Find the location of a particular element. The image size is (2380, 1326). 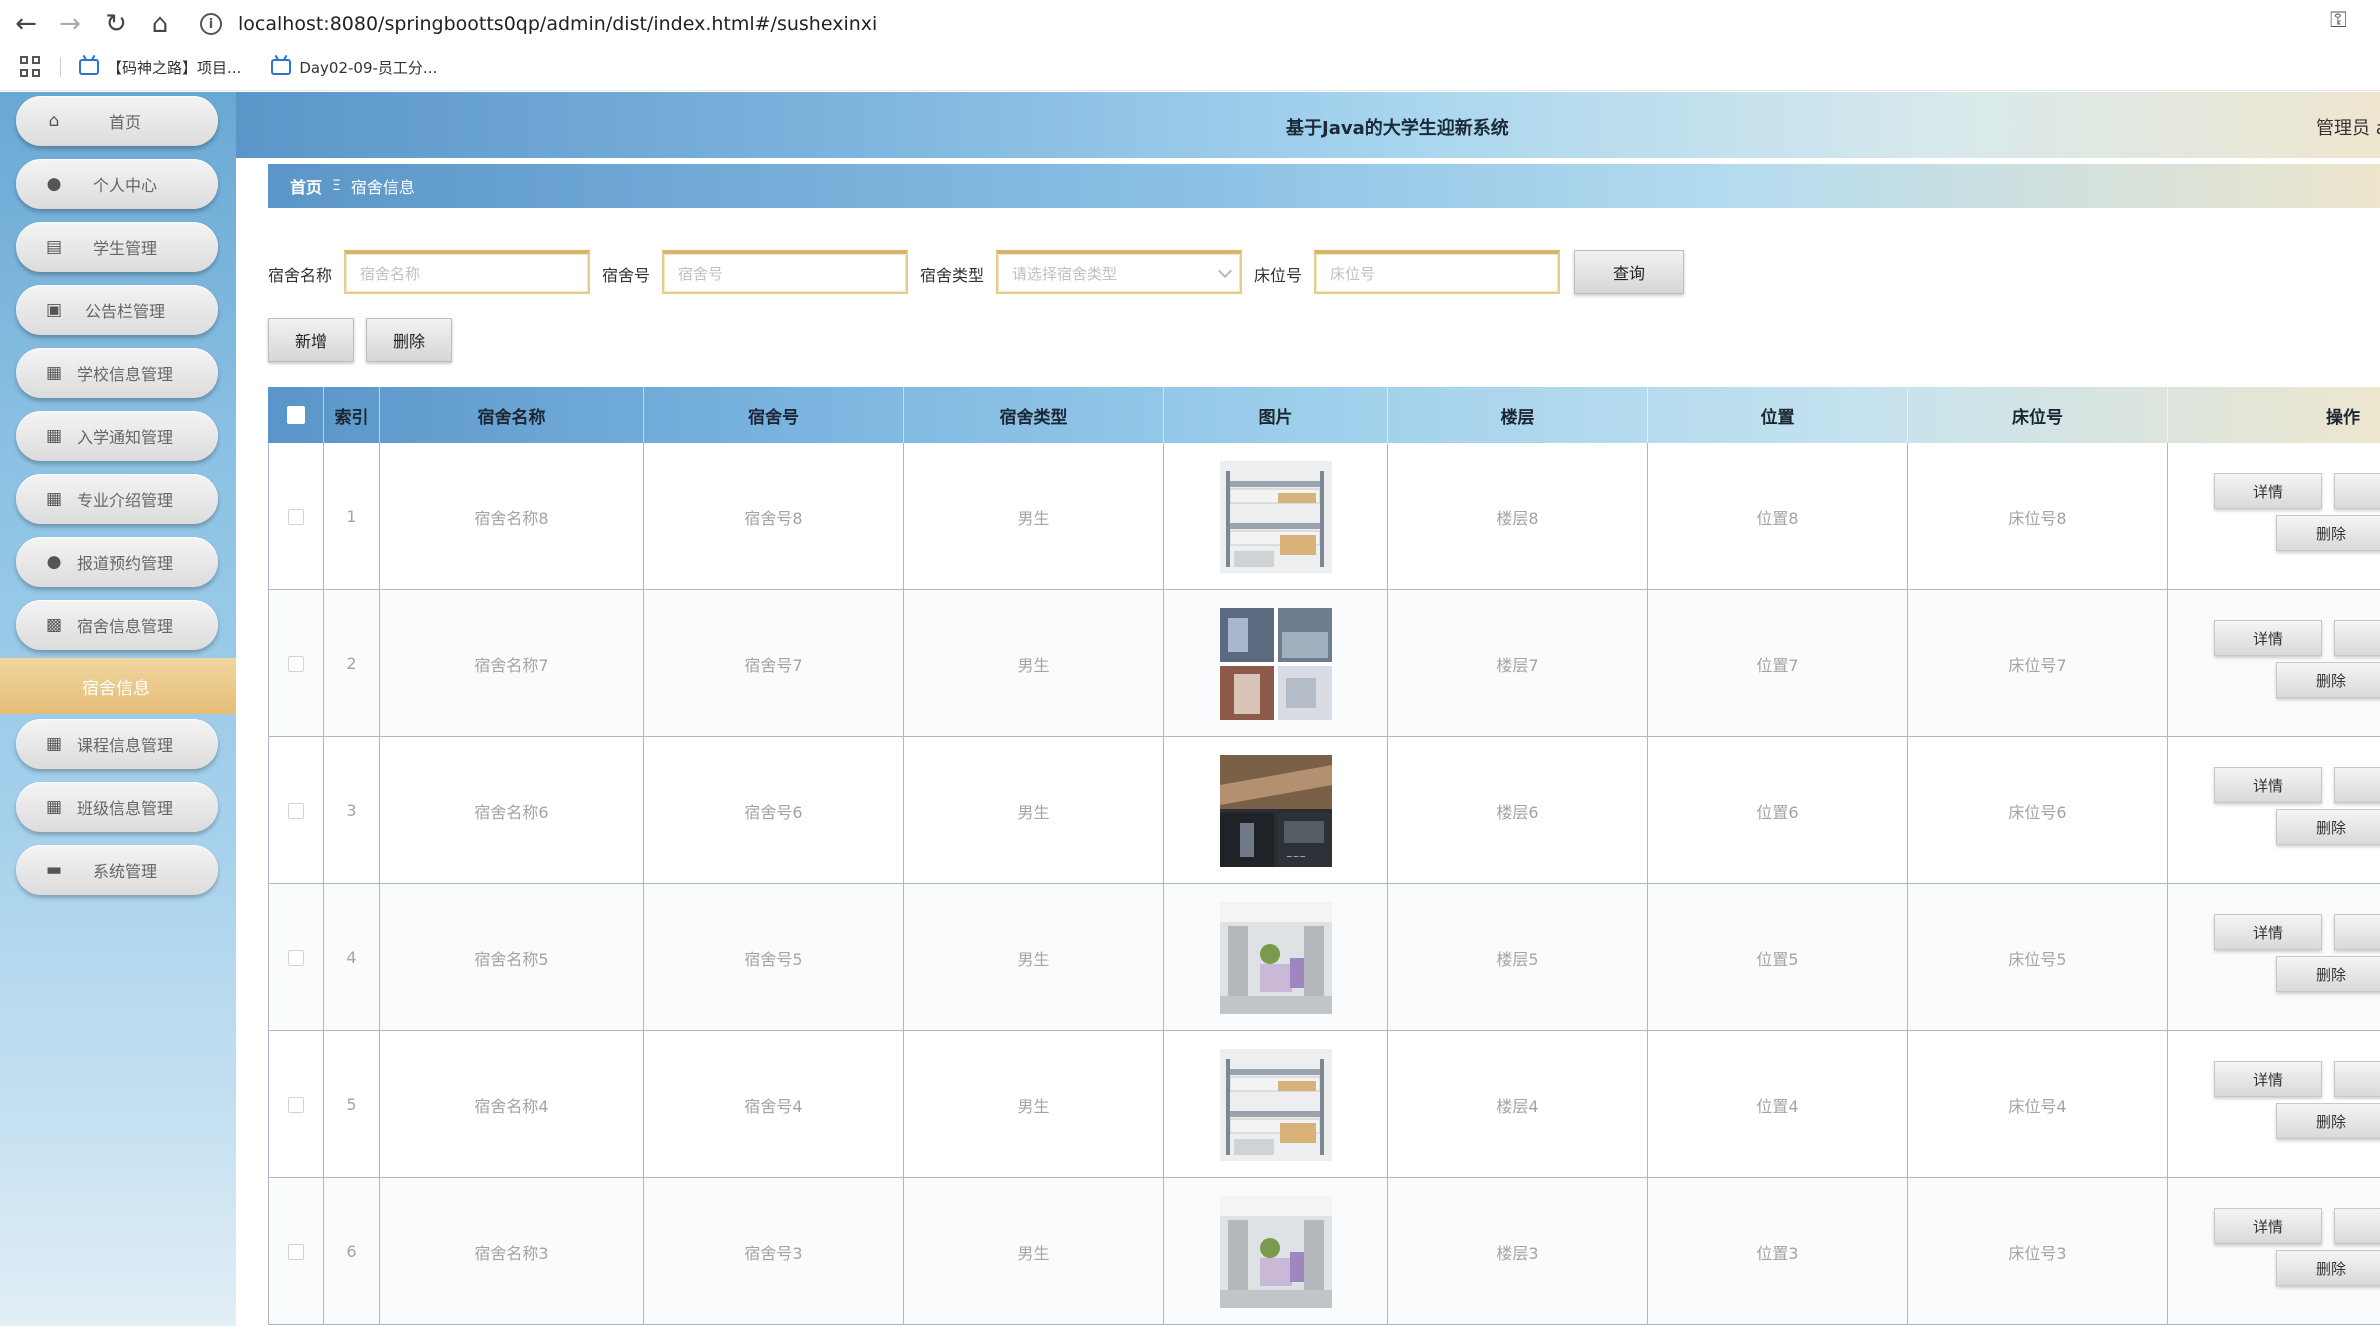

breadcrumb-separator-icon: Ξ is located at coordinates (336, 186).